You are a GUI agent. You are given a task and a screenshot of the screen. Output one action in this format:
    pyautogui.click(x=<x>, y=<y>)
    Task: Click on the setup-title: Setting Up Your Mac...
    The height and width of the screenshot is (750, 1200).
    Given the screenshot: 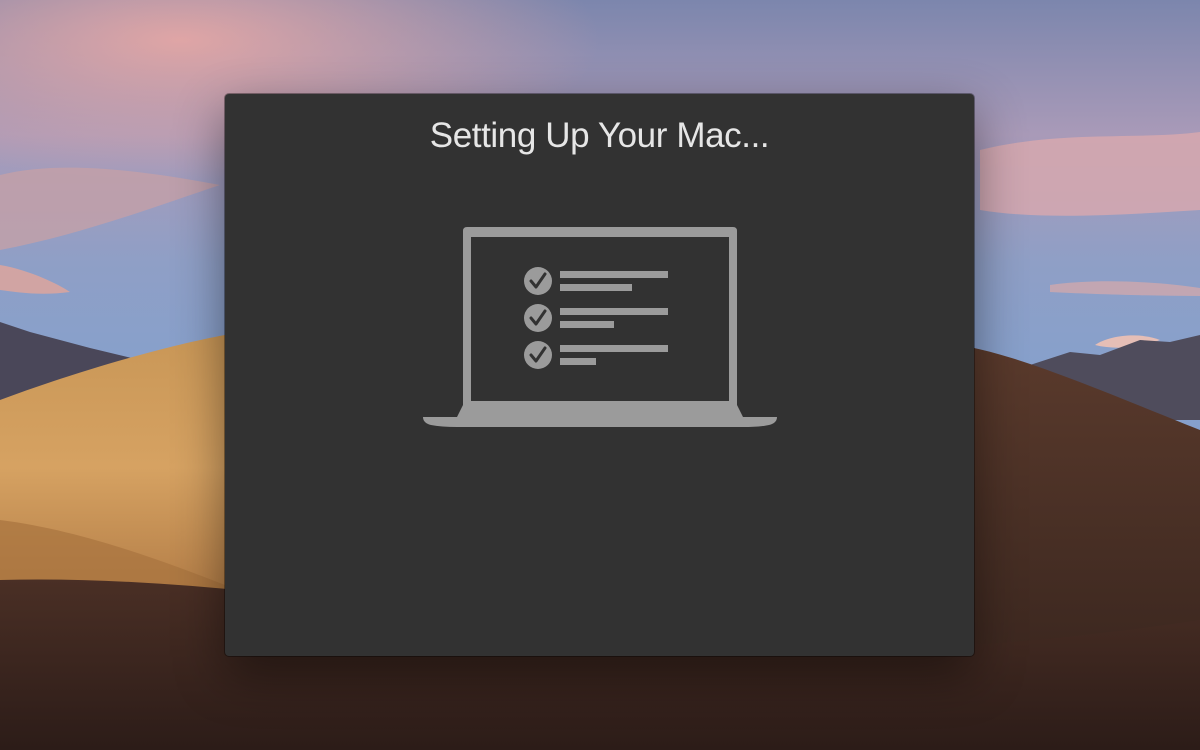 What is the action you would take?
    pyautogui.click(x=599, y=135)
    